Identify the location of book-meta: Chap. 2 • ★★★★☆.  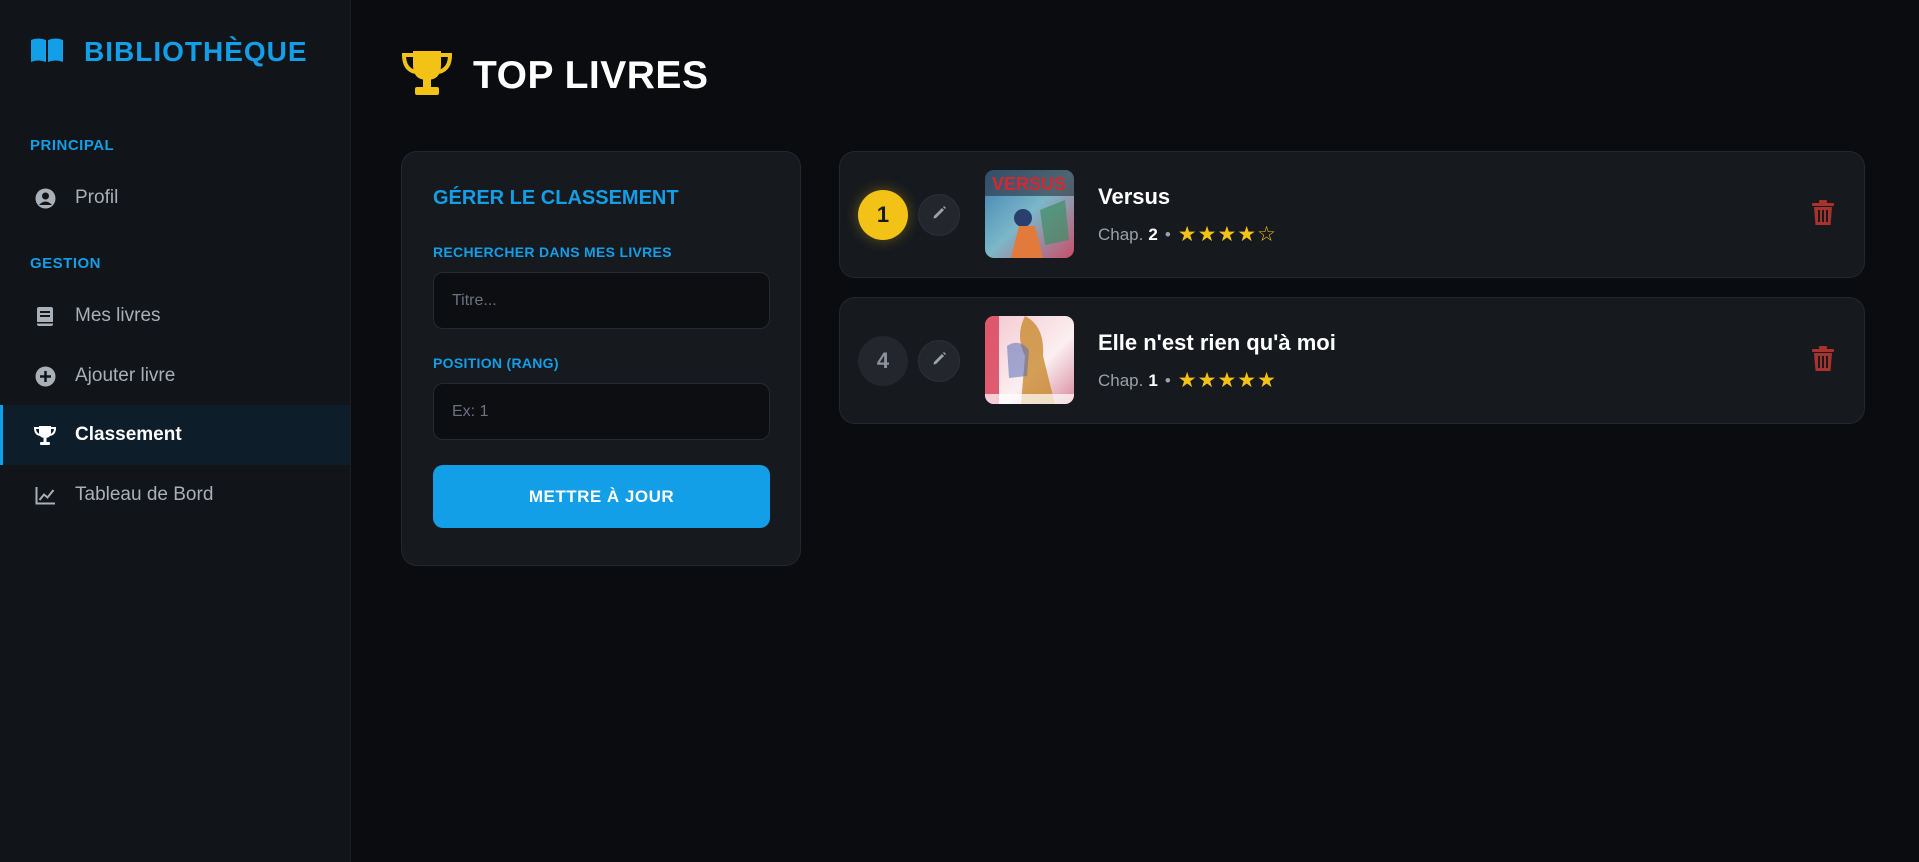
(1187, 234).